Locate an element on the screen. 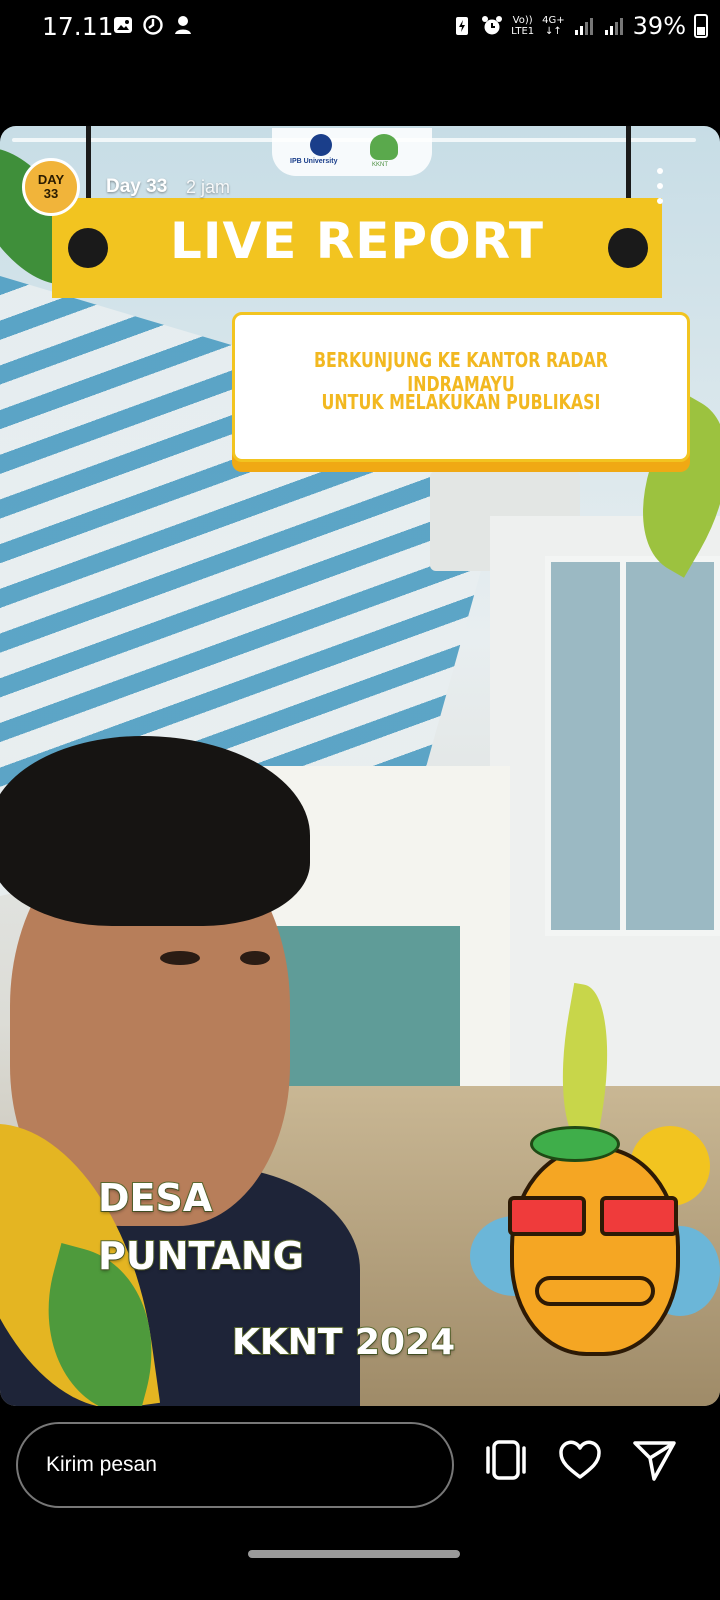 The width and height of the screenshot is (720, 1600). kknt-logo is located at coordinates (384, 147).